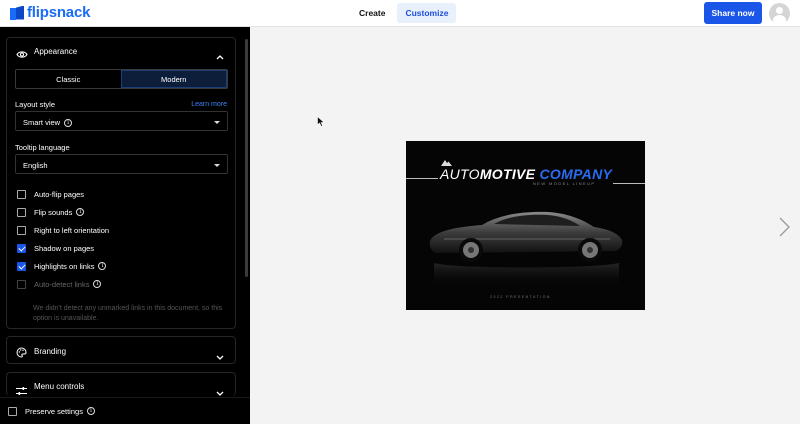  Describe the element at coordinates (784, 229) in the screenshot. I see `next-page-arrow-icon` at that location.